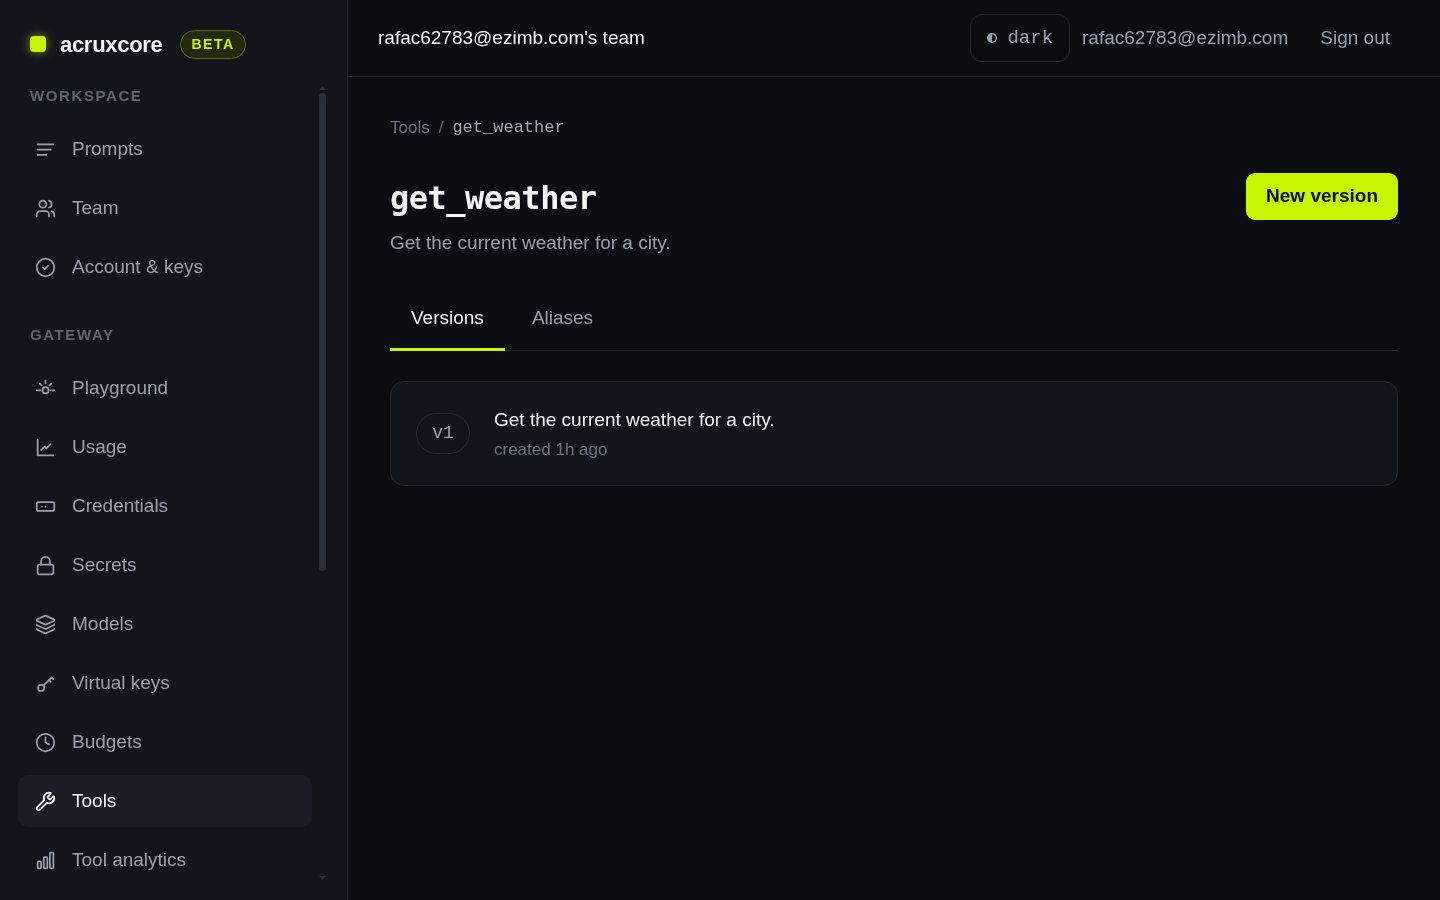 The width and height of the screenshot is (1440, 900). Describe the element at coordinates (894, 433) in the screenshot. I see `version-card: v1 Get the current weather for a city. created 1h ago` at that location.